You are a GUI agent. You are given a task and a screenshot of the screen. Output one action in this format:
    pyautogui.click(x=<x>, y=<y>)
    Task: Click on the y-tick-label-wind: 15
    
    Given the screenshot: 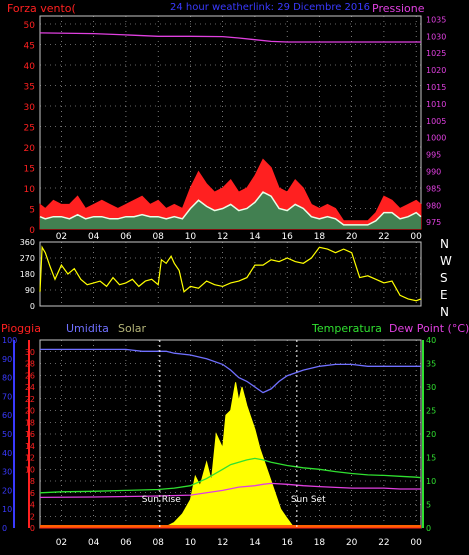 What is the action you would take?
    pyautogui.click(x=29, y=170)
    